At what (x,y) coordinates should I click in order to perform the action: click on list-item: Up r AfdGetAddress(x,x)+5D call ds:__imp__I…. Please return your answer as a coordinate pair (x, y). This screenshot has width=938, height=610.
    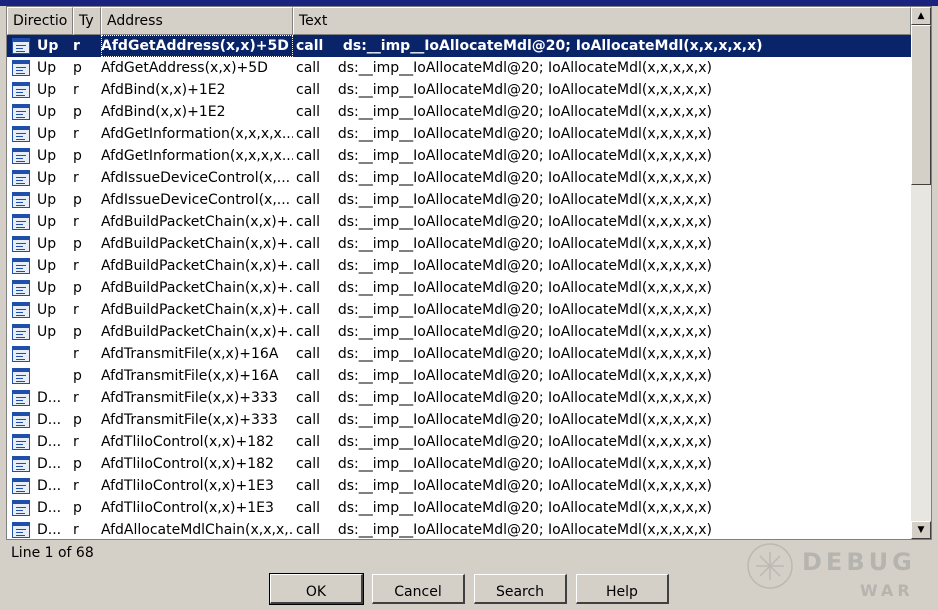
    Looking at the image, I should click on (459, 46).